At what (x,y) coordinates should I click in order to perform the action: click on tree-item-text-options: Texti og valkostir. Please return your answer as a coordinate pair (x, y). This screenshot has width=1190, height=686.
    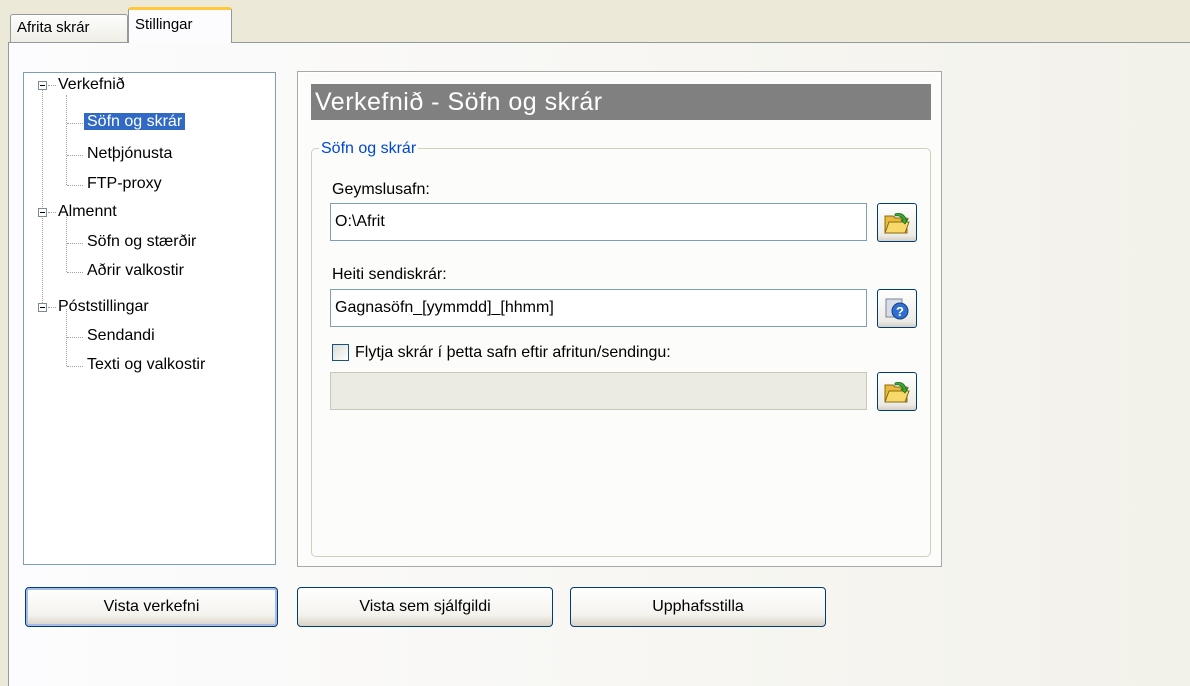
    Looking at the image, I should click on (146, 366).